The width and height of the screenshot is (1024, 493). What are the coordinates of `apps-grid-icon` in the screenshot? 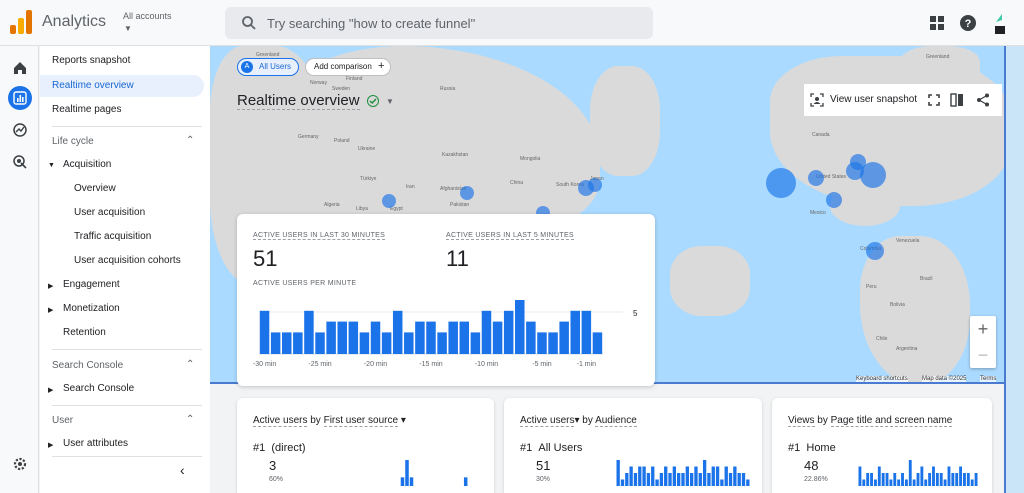 It's located at (937, 23).